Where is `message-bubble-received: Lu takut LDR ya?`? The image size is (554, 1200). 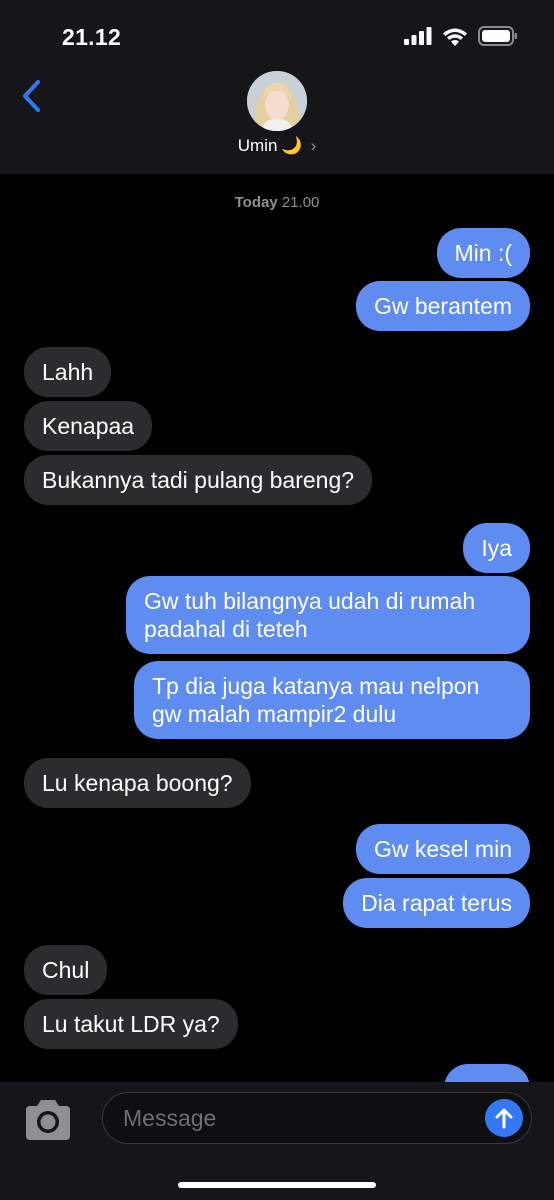 message-bubble-received: Lu takut LDR ya? is located at coordinates (127, 1024).